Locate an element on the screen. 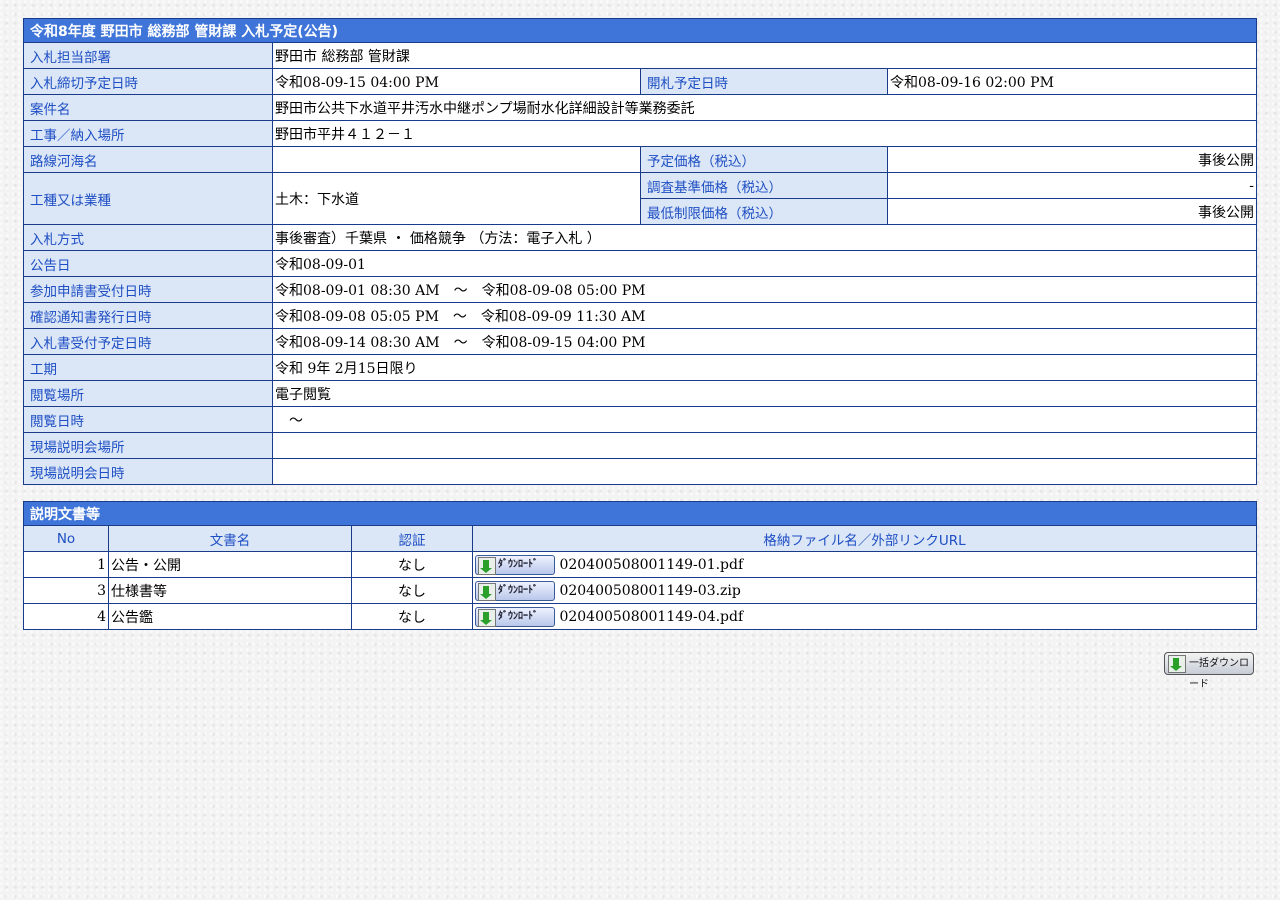  label-planned-price: 予定価格（税込） is located at coordinates (764, 159).